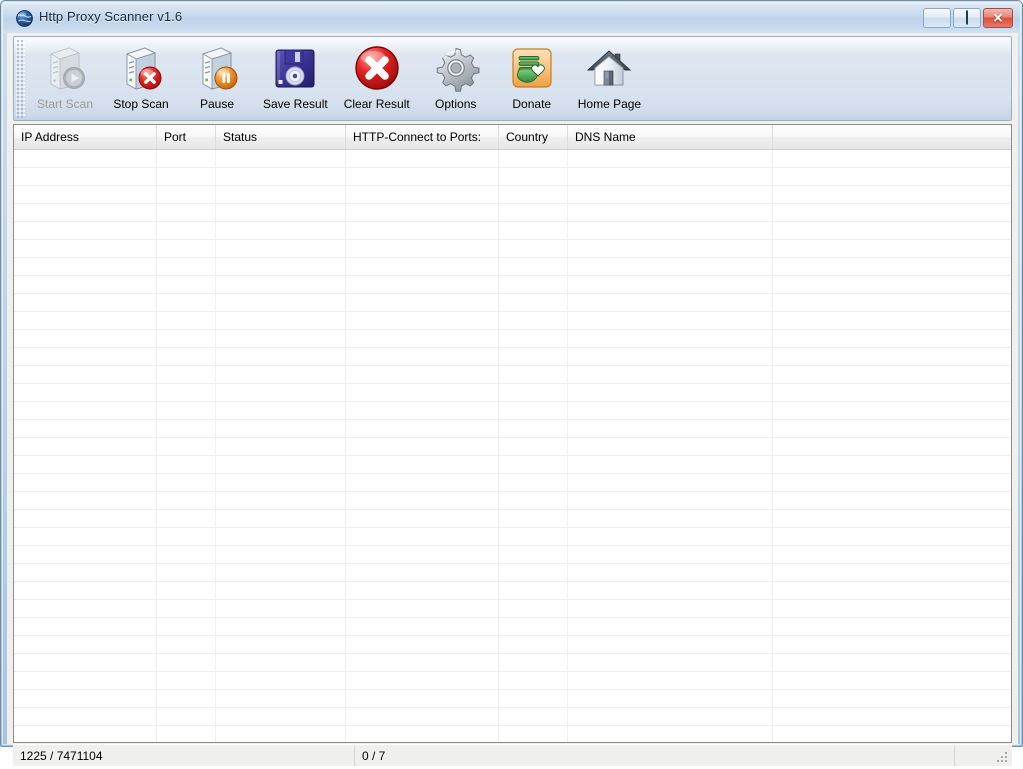 The image size is (1023, 769). What do you see at coordinates (24, 18) in the screenshot?
I see `globe-icon` at bounding box center [24, 18].